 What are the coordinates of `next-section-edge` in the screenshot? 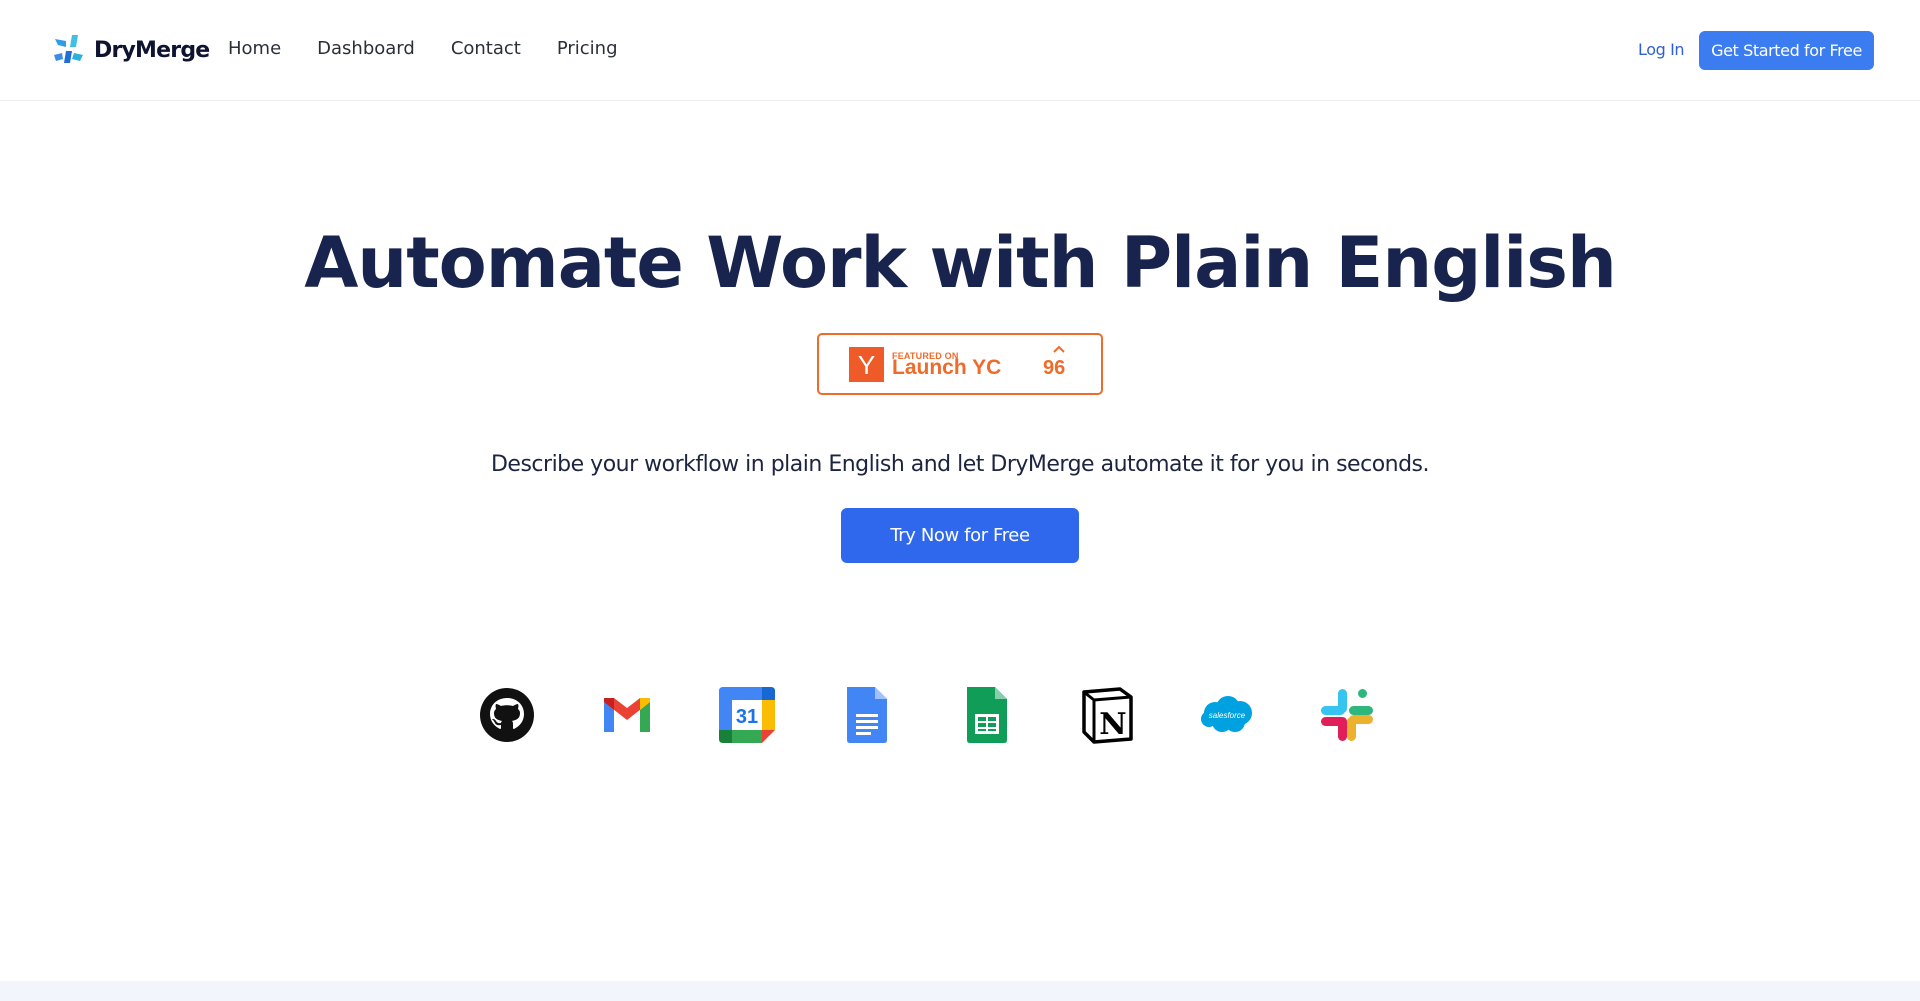 It's located at (960, 991).